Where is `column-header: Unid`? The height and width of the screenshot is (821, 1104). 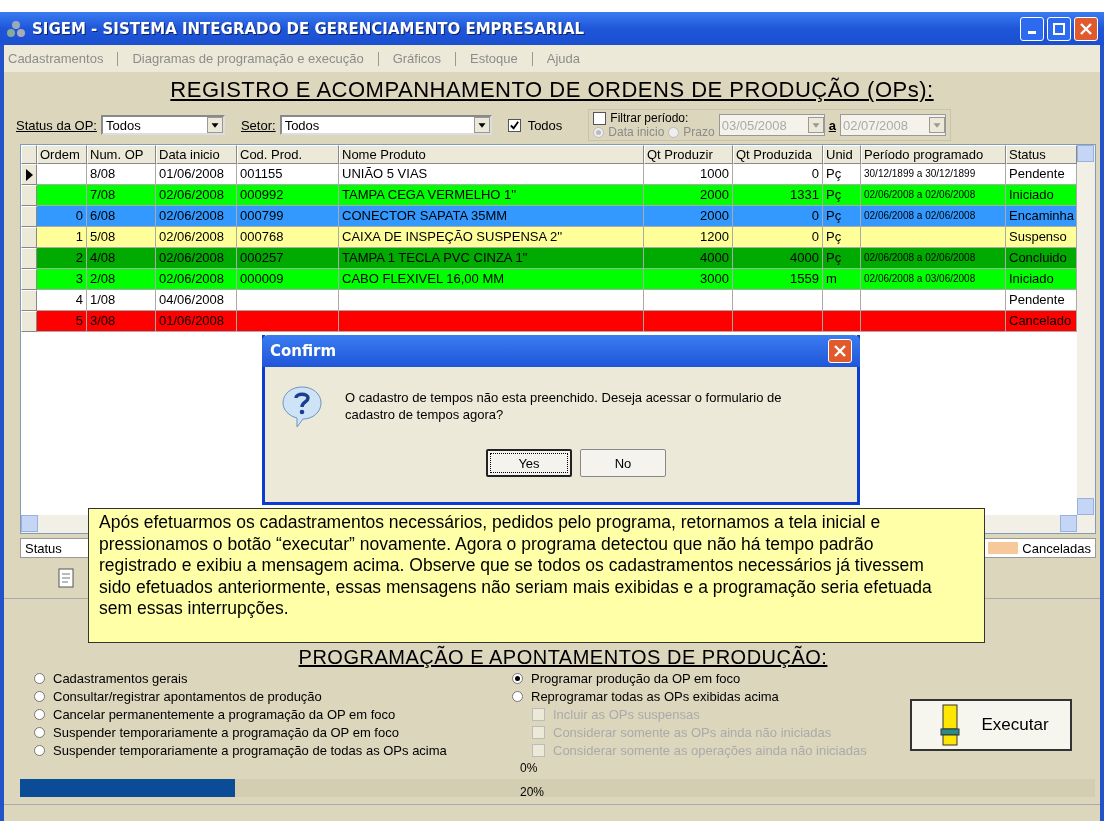 column-header: Unid is located at coordinates (842, 154).